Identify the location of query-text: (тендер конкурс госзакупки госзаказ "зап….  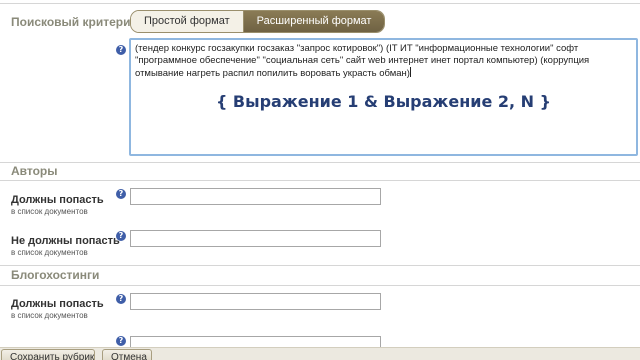
(362, 61).